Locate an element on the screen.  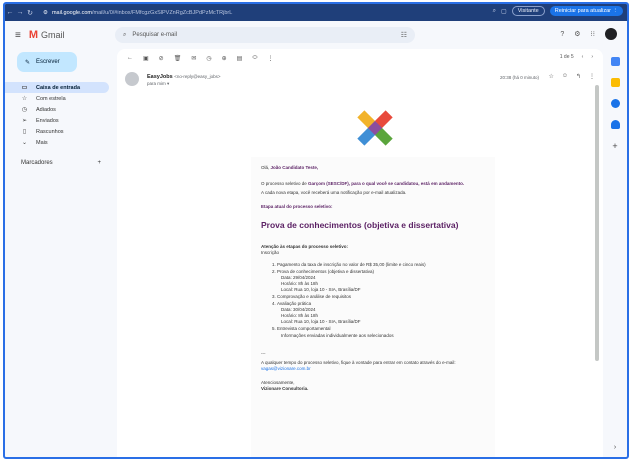
list-item: Comprovação e análise de requisitos is located at coordinates (381, 297).